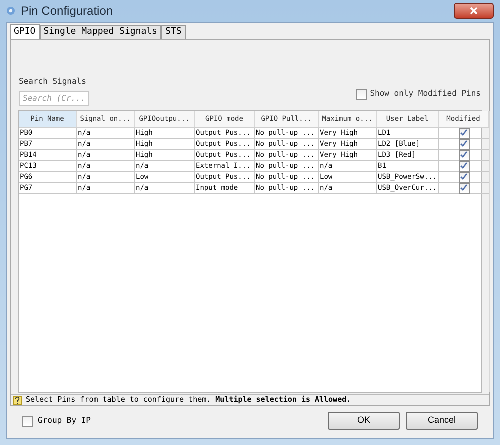 The height and width of the screenshot is (445, 500). I want to click on help-icon, so click(17, 400).